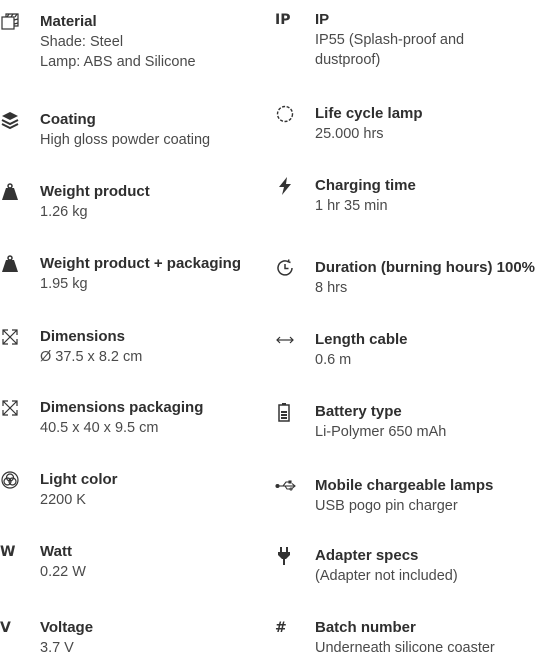  Describe the element at coordinates (63, 500) in the screenshot. I see `spec-value: 2200 K` at that location.